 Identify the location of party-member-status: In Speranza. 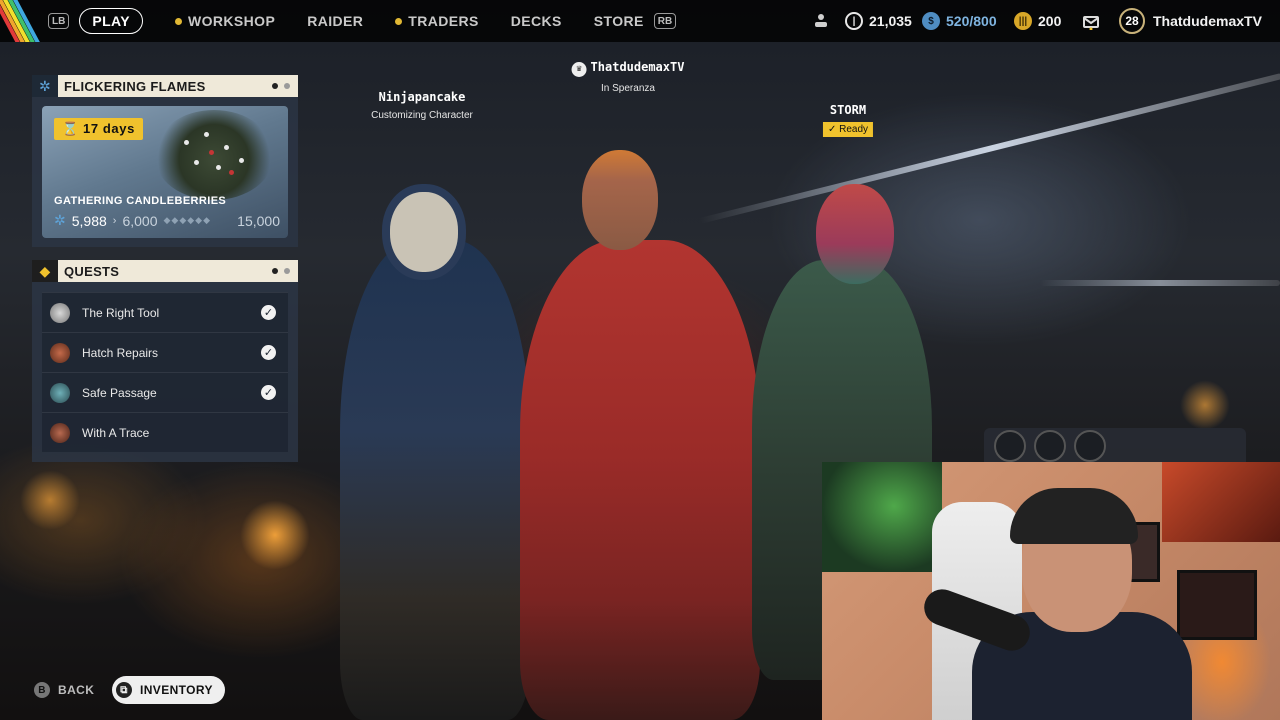
(628, 88).